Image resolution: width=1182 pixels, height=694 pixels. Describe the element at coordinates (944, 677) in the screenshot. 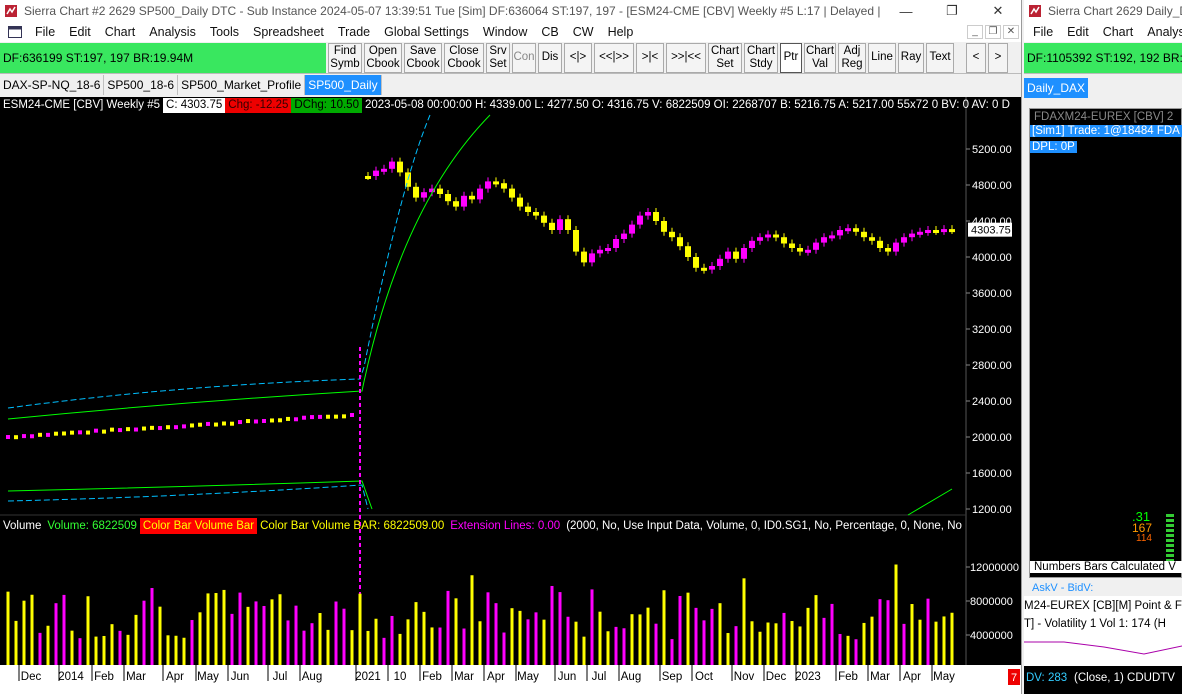

I see `date-tick-label: May` at that location.